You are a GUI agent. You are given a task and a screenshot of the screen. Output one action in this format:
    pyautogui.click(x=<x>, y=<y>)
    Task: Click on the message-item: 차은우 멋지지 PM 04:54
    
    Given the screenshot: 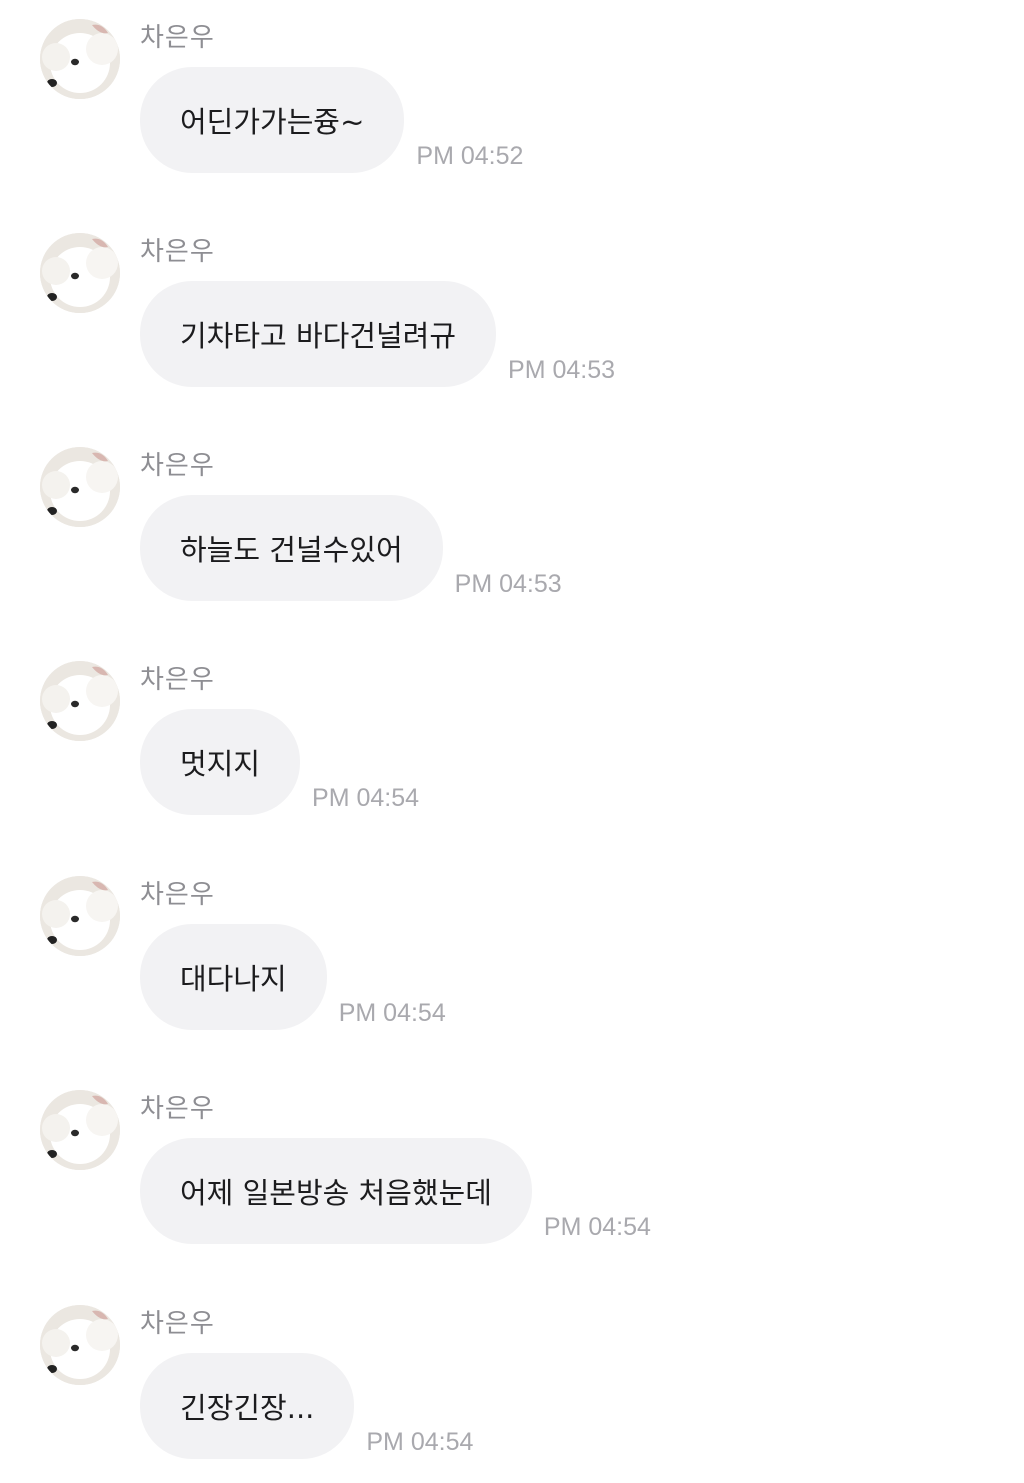 What is the action you would take?
    pyautogui.click(x=512, y=737)
    